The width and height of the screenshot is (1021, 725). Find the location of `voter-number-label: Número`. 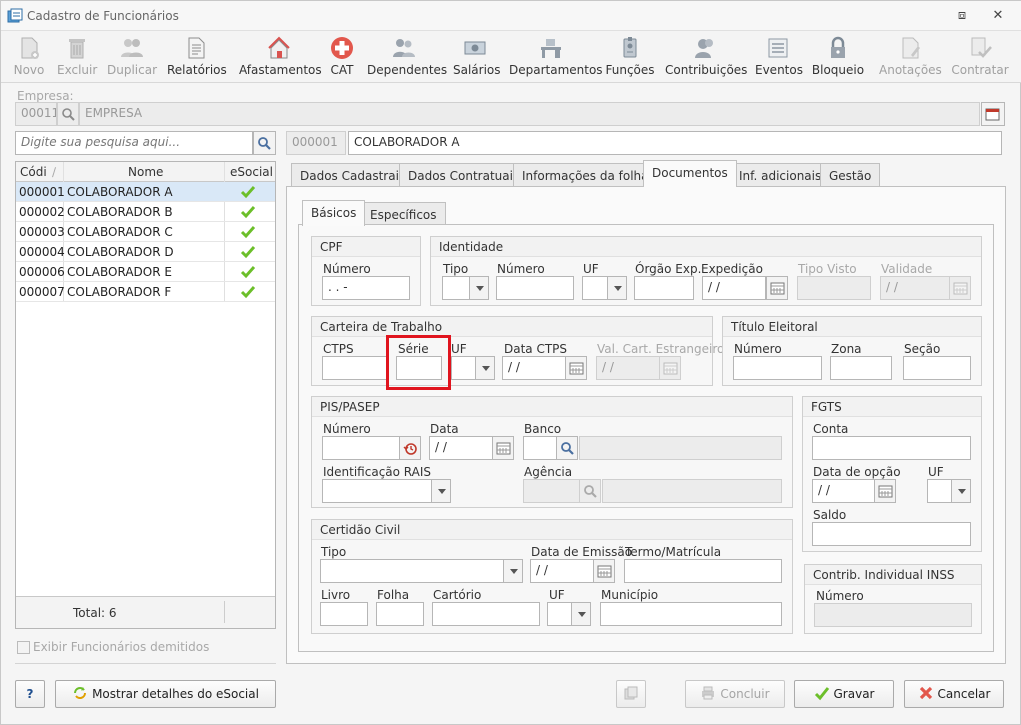

voter-number-label: Número is located at coordinates (758, 349).